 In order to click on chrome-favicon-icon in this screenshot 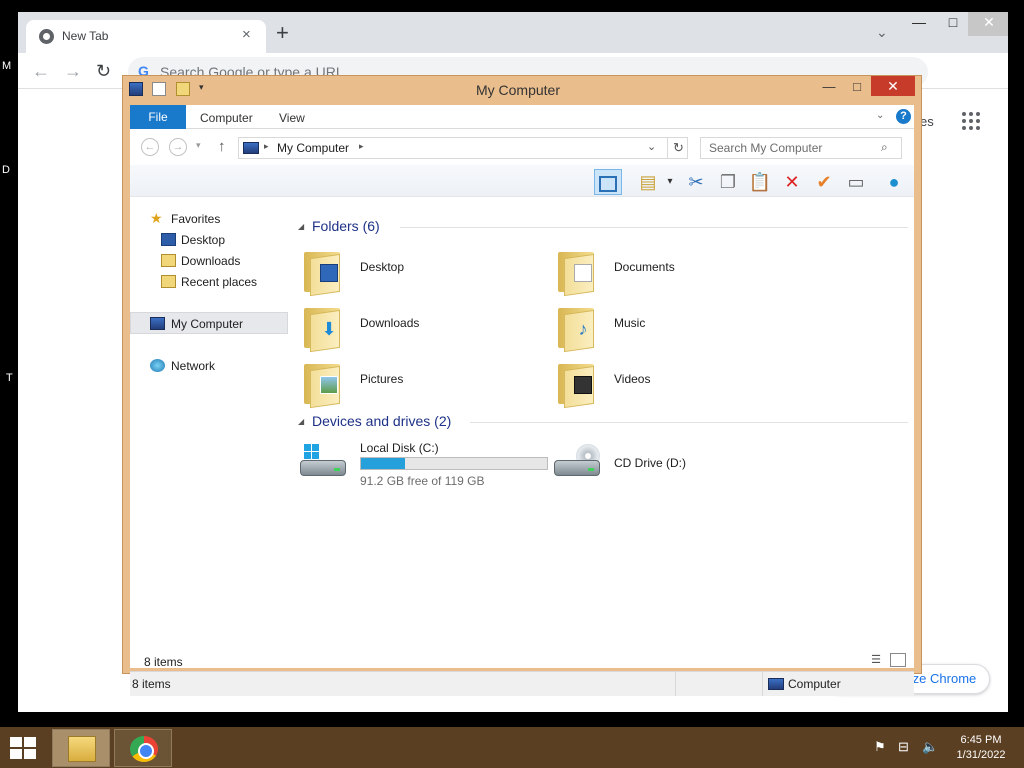, I will do `click(46, 36)`.